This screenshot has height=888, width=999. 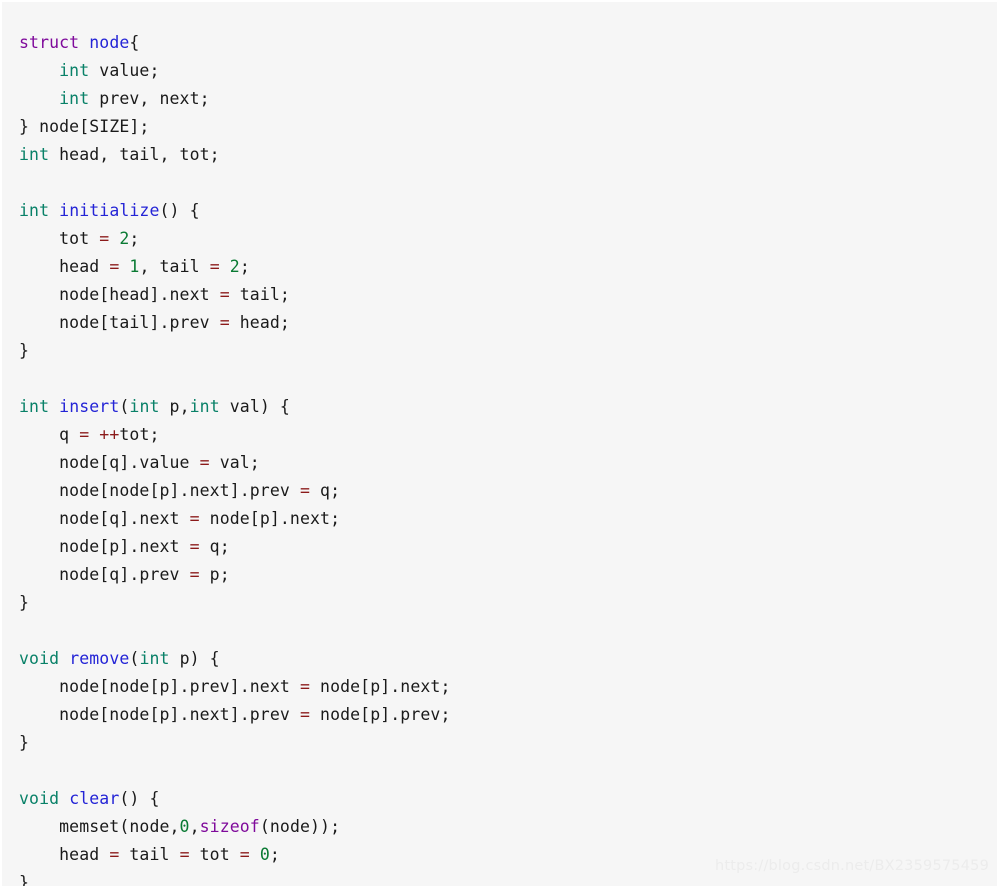 I want to click on code-line: node[q].prev = p;, so click(x=508, y=575).